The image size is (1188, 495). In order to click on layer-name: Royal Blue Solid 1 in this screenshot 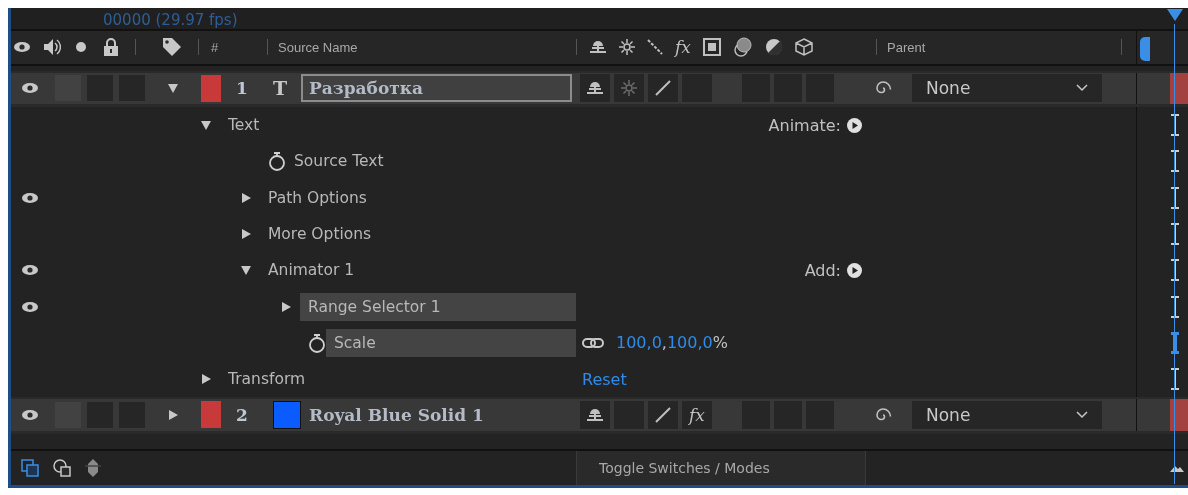, I will do `click(436, 414)`.